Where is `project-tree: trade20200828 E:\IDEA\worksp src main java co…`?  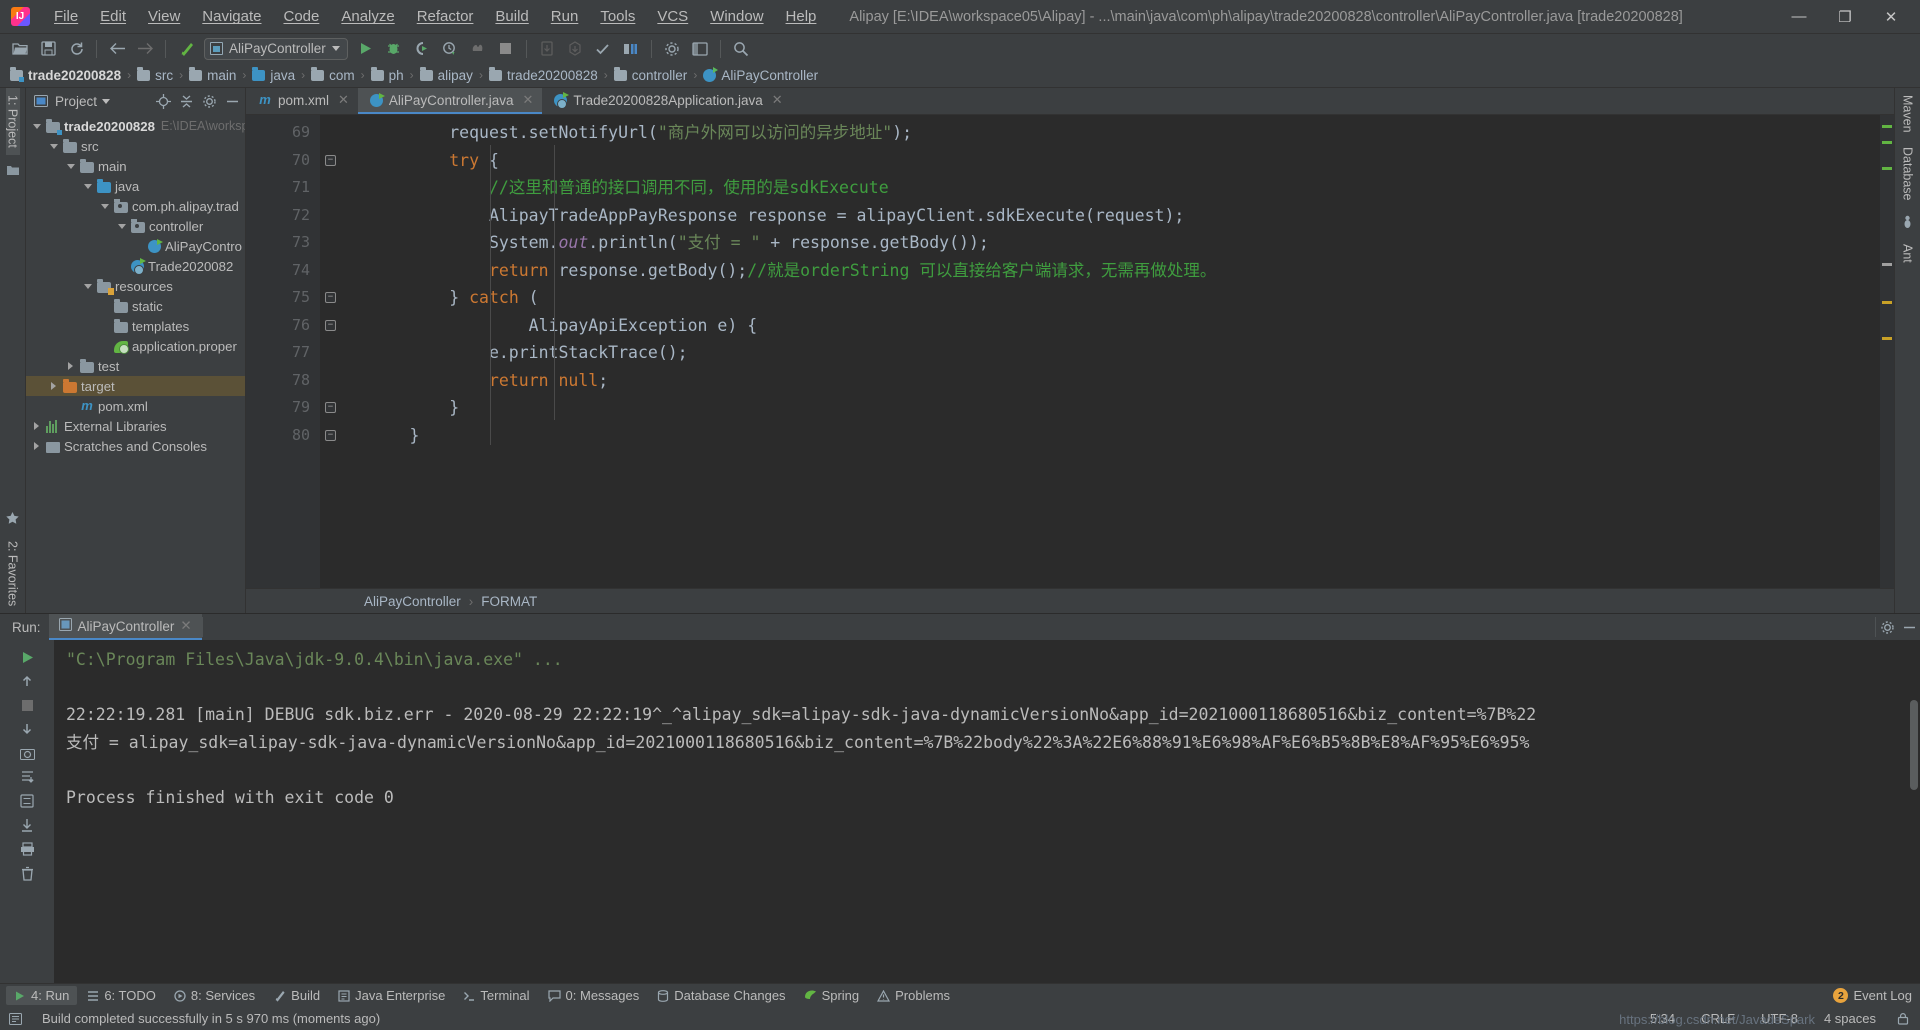 project-tree: trade20200828 E:\IDEA\worksp src main java co… is located at coordinates (135, 363).